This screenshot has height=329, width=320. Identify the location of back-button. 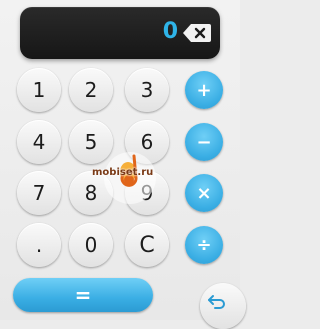
(223, 306).